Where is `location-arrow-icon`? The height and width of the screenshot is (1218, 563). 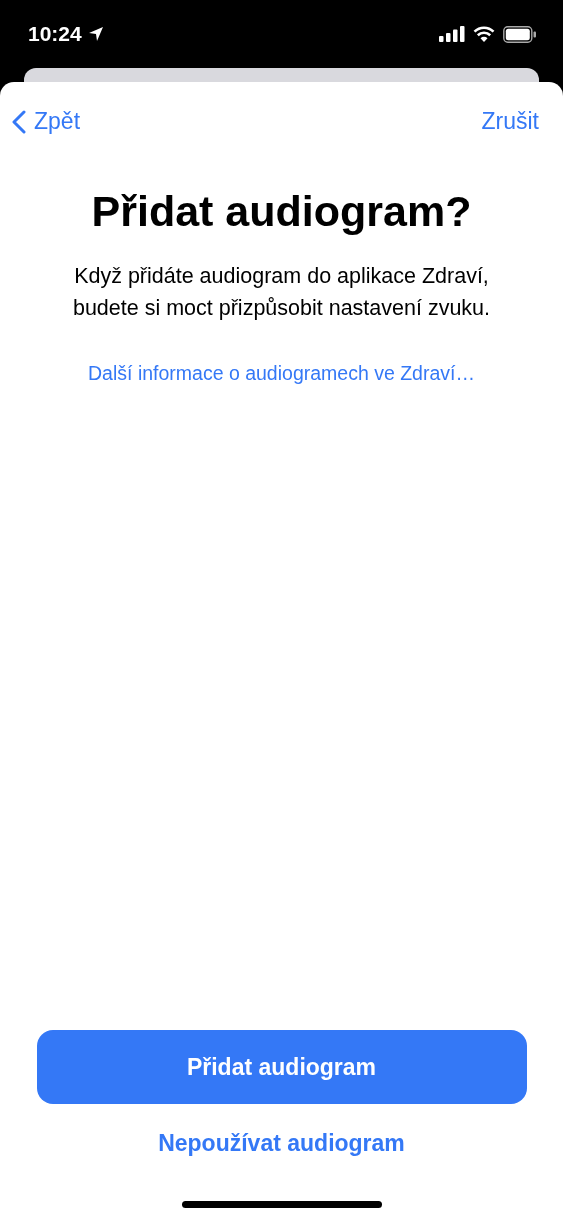 location-arrow-icon is located at coordinates (95, 34).